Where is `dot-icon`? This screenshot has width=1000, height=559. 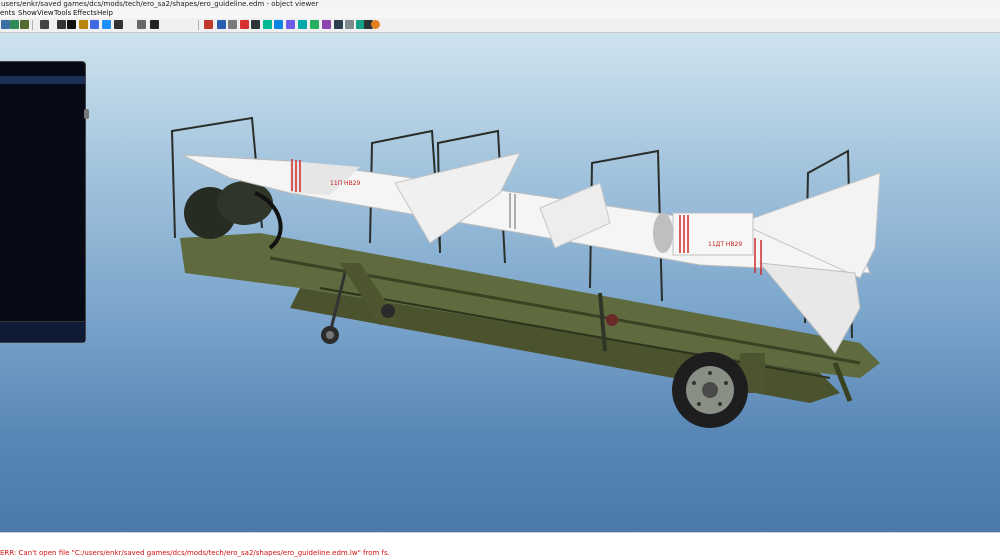 dot-icon is located at coordinates (141, 24).